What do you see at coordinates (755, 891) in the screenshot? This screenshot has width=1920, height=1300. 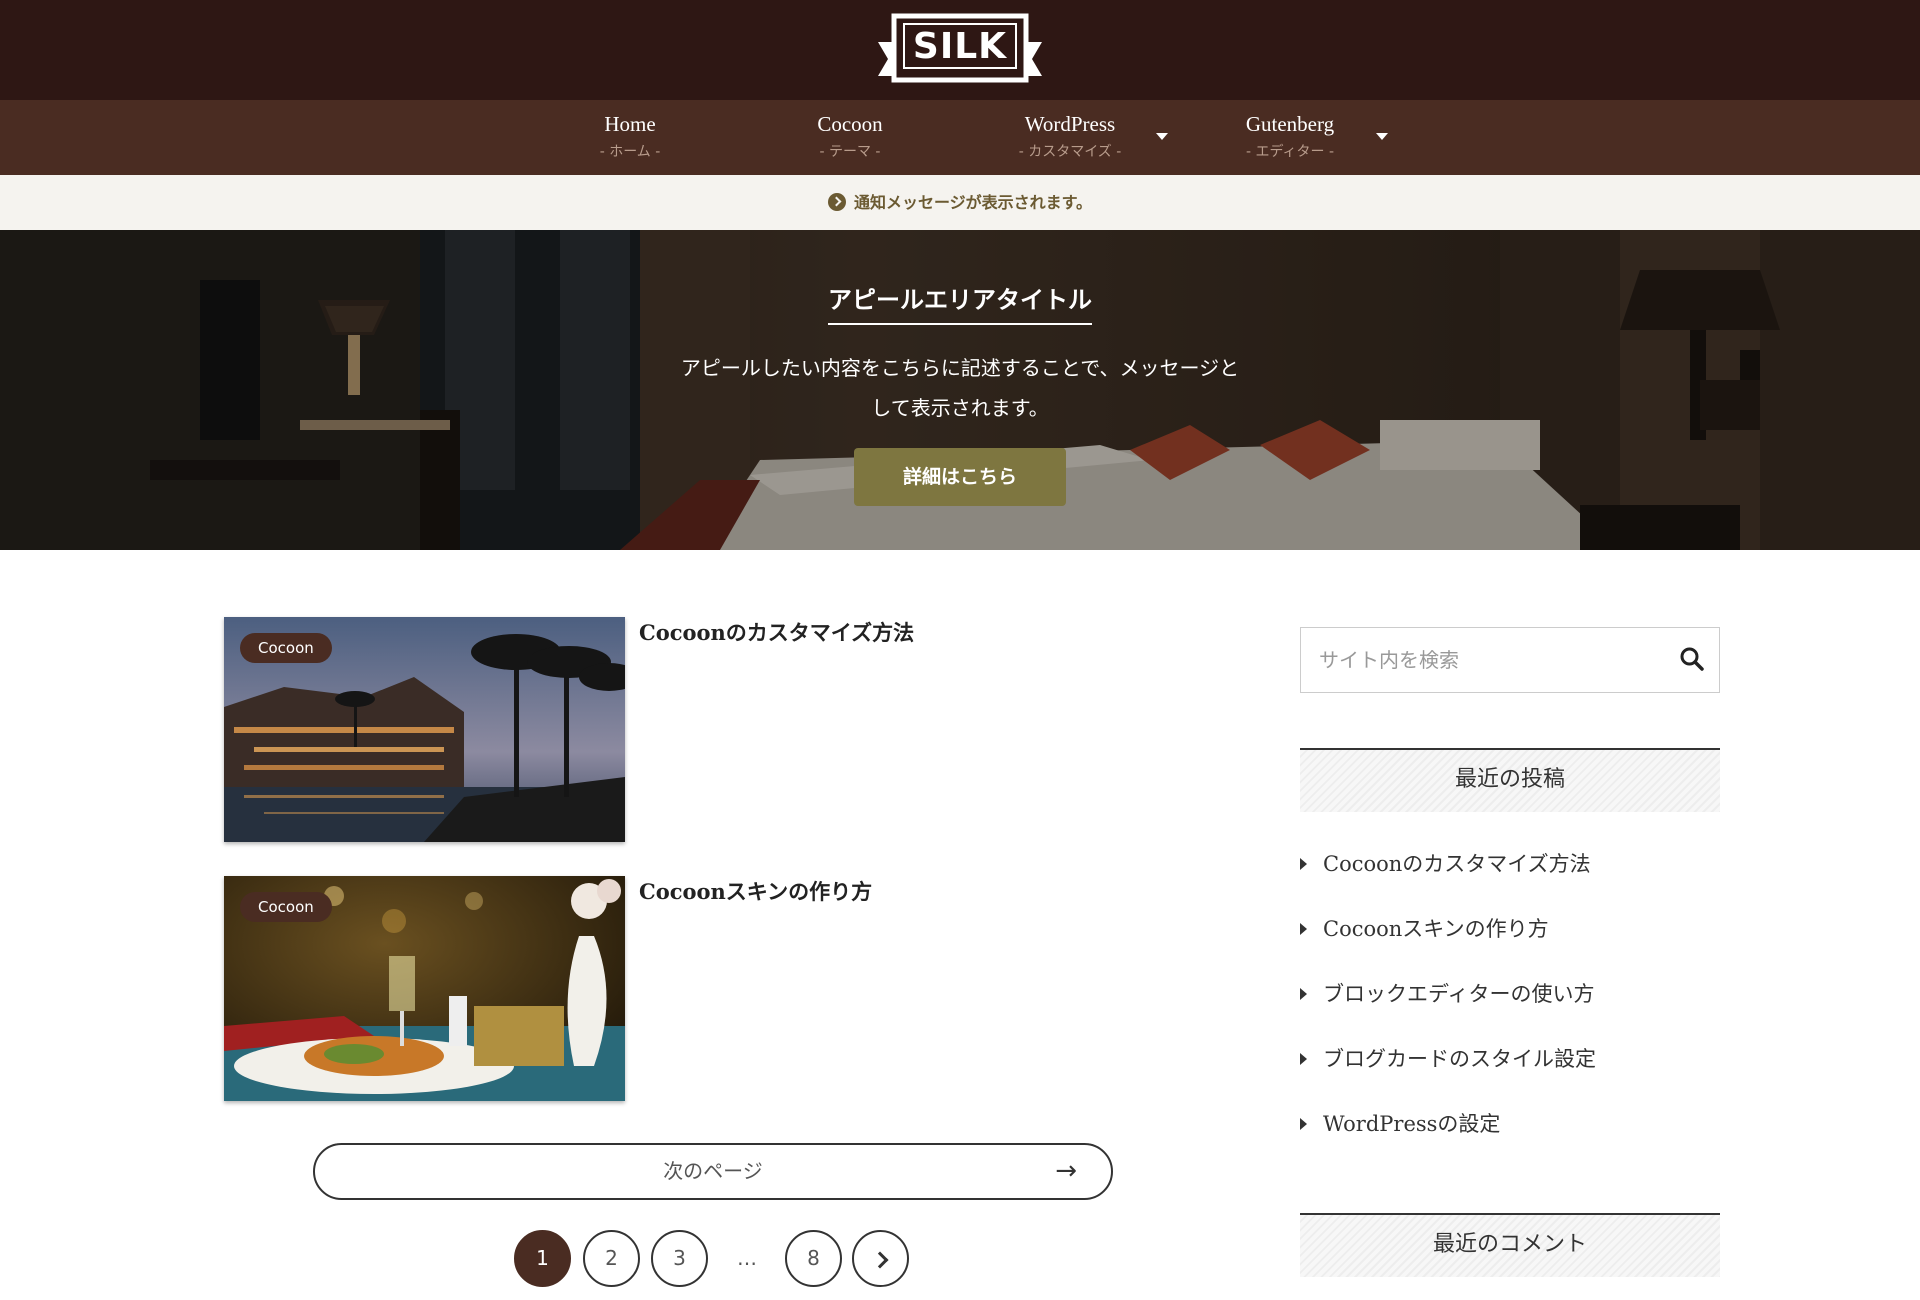 I see `post-title: Cocoonスキンの作り方` at bounding box center [755, 891].